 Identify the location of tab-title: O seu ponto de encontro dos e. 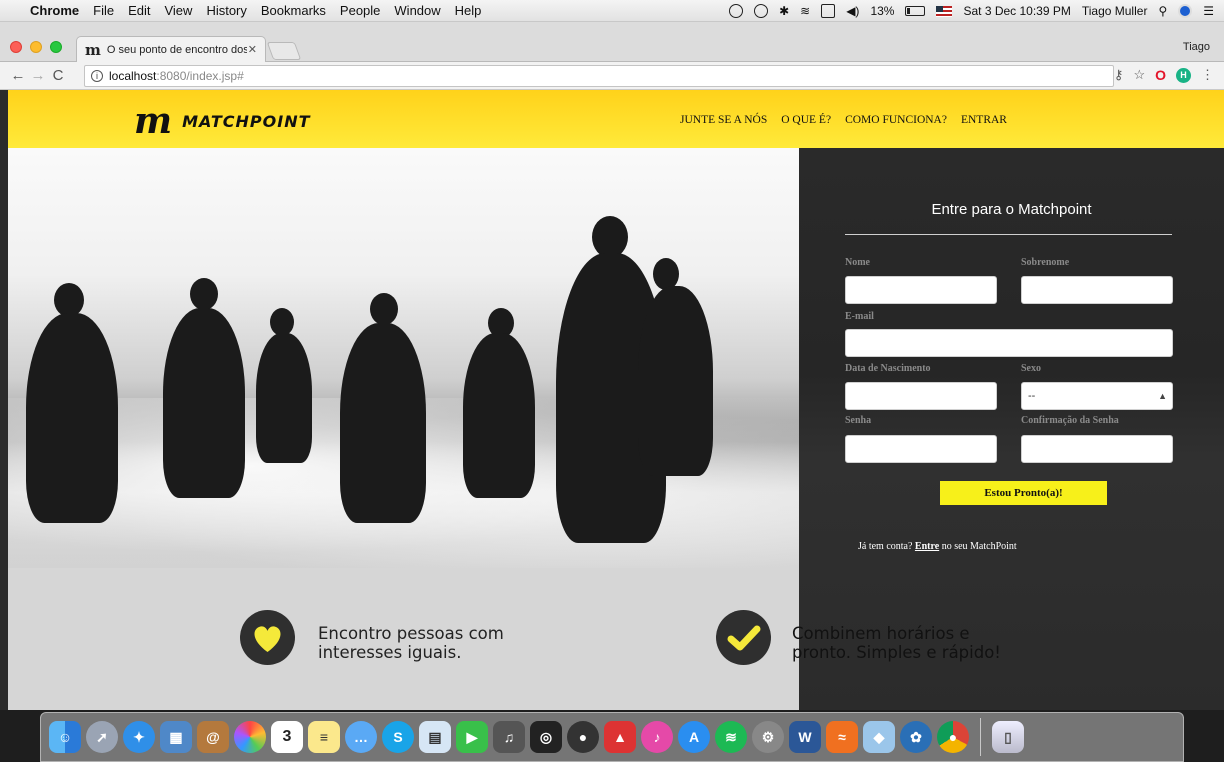
(176, 49).